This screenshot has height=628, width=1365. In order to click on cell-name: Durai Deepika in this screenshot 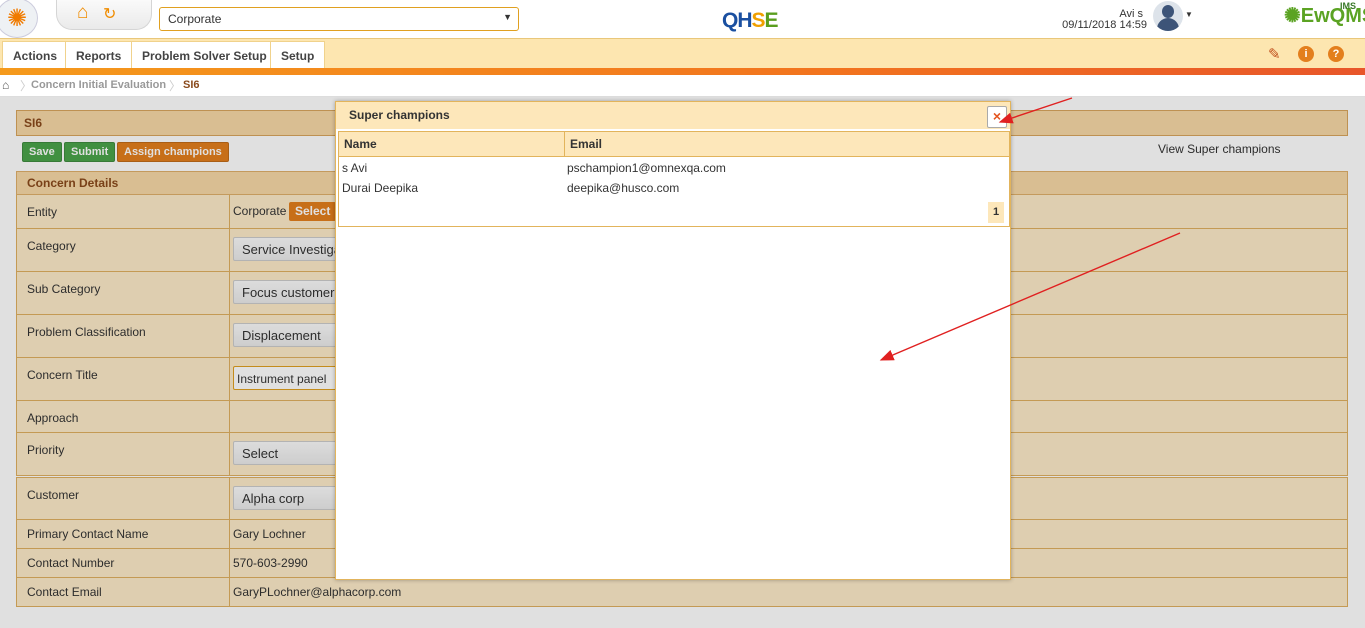, I will do `click(380, 188)`.